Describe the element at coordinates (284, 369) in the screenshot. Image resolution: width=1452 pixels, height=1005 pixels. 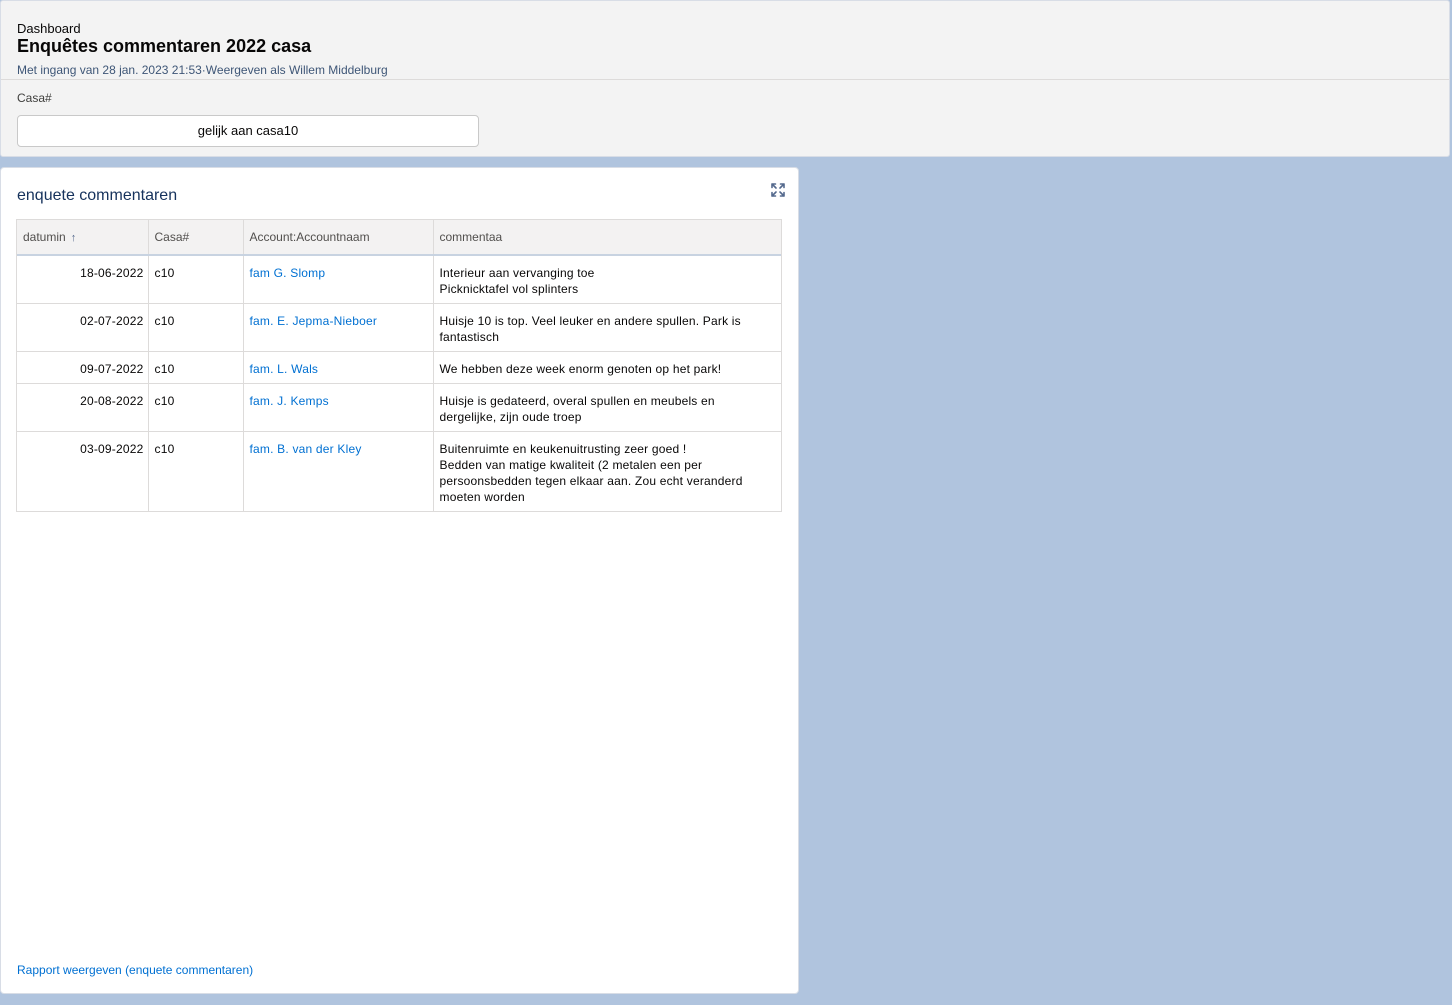
I see `account-link: fam. L. Wals` at that location.